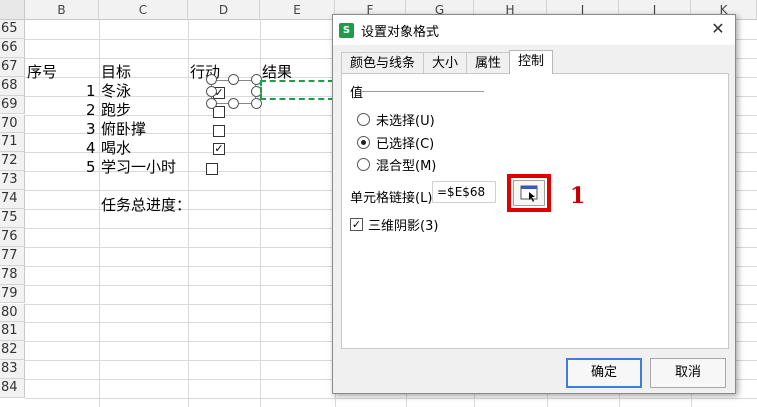  I want to click on radio-checked-label: 已选择(C), so click(405, 144).